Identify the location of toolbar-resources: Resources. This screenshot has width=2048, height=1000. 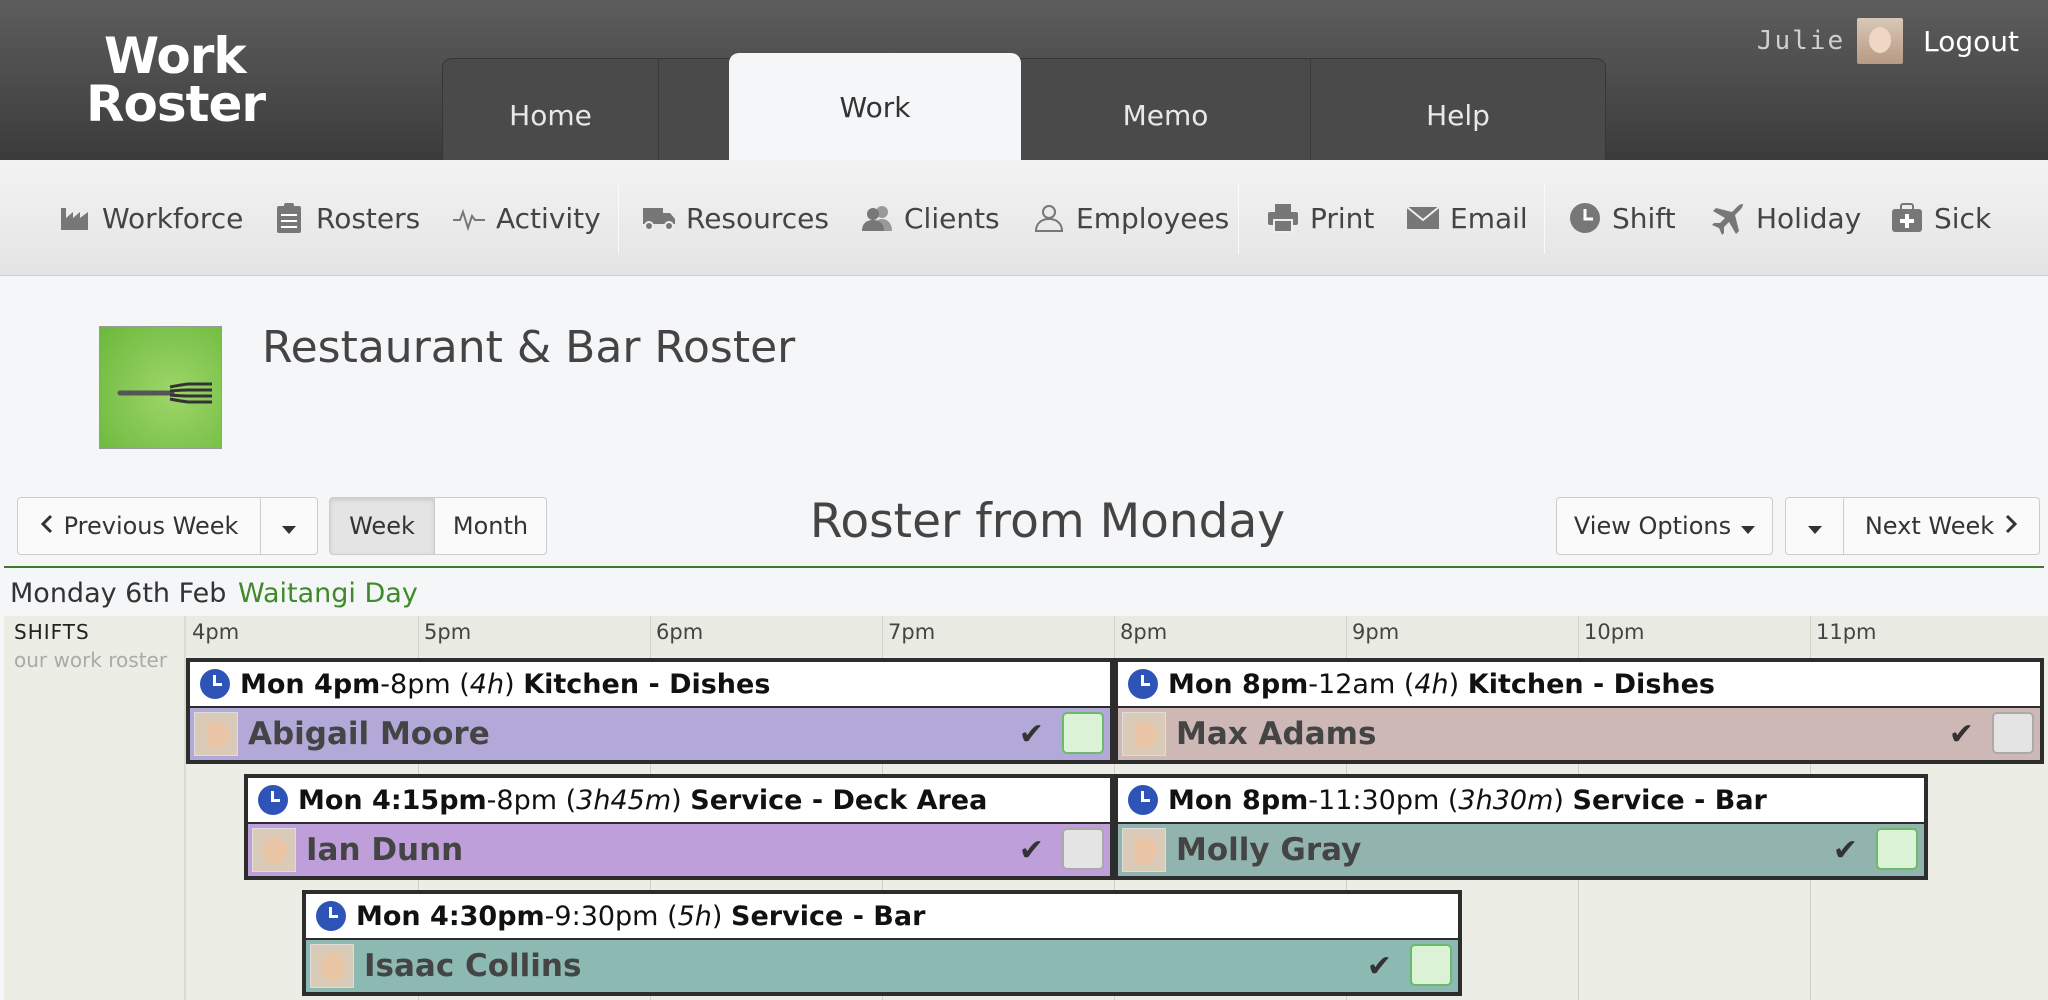
(735, 218).